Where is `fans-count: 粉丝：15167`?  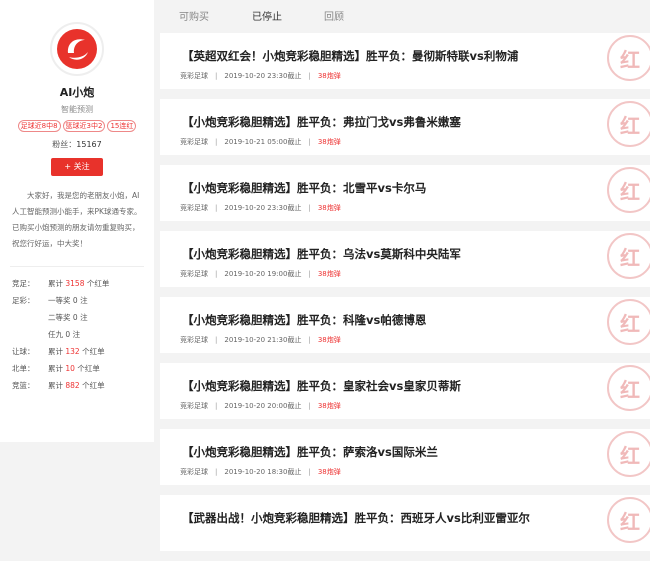
fans-count: 粉丝：15167 is located at coordinates (77, 144).